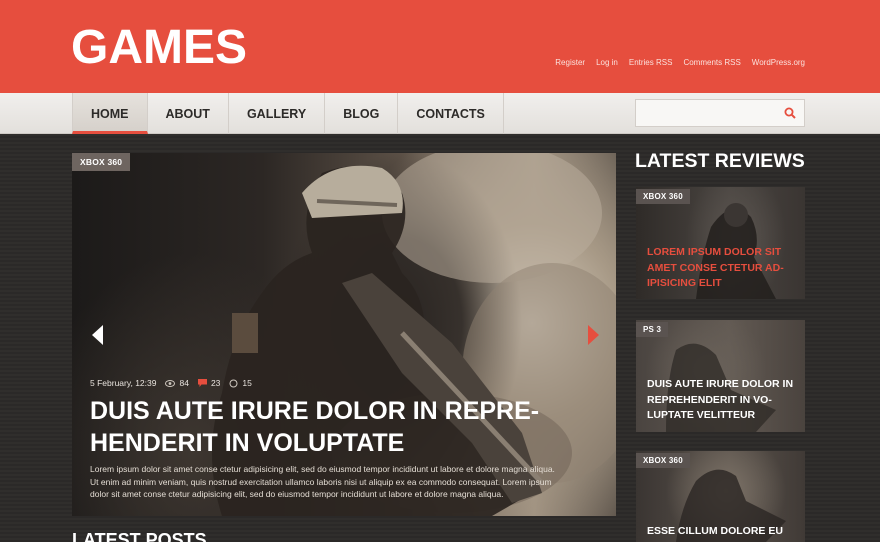  What do you see at coordinates (706, 113) in the screenshot?
I see `search-input` at bounding box center [706, 113].